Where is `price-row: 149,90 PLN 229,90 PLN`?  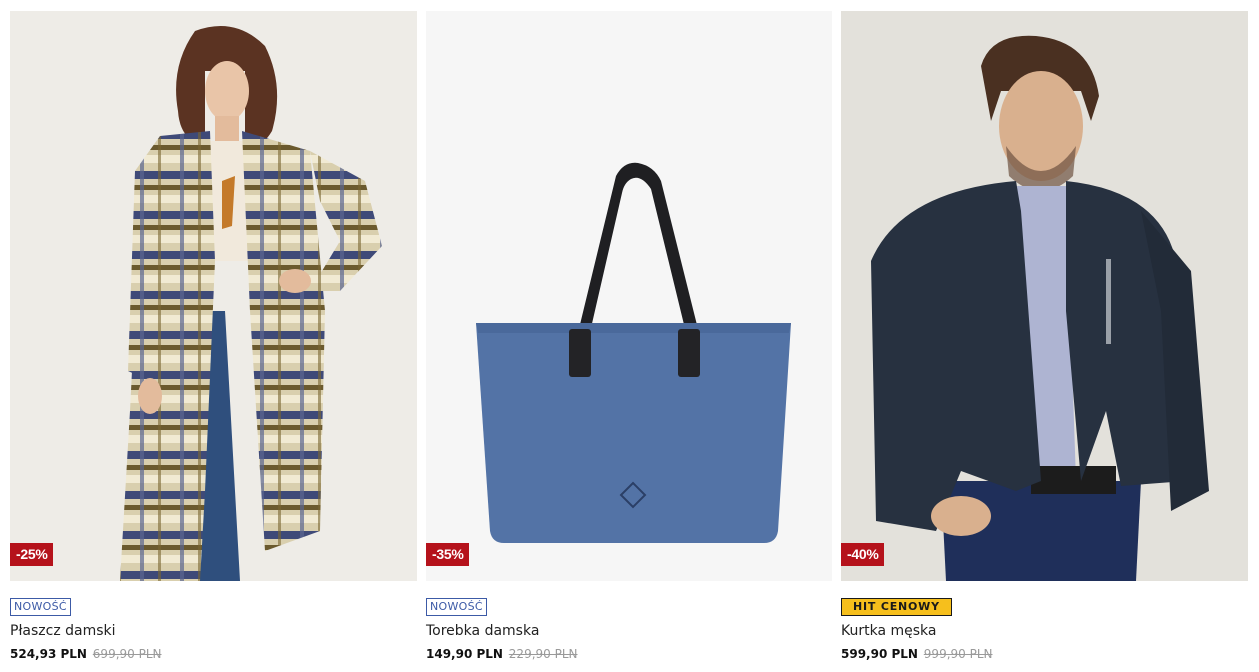 price-row: 149,90 PLN 229,90 PLN is located at coordinates (629, 654).